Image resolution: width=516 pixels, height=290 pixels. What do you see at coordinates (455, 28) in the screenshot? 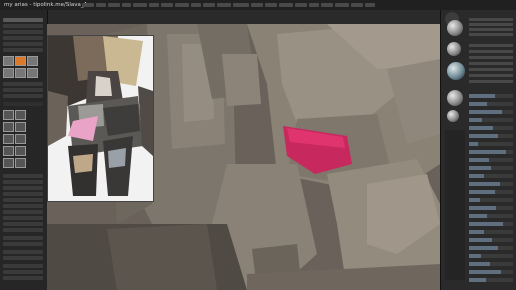
I see `material-sphere-icon` at bounding box center [455, 28].